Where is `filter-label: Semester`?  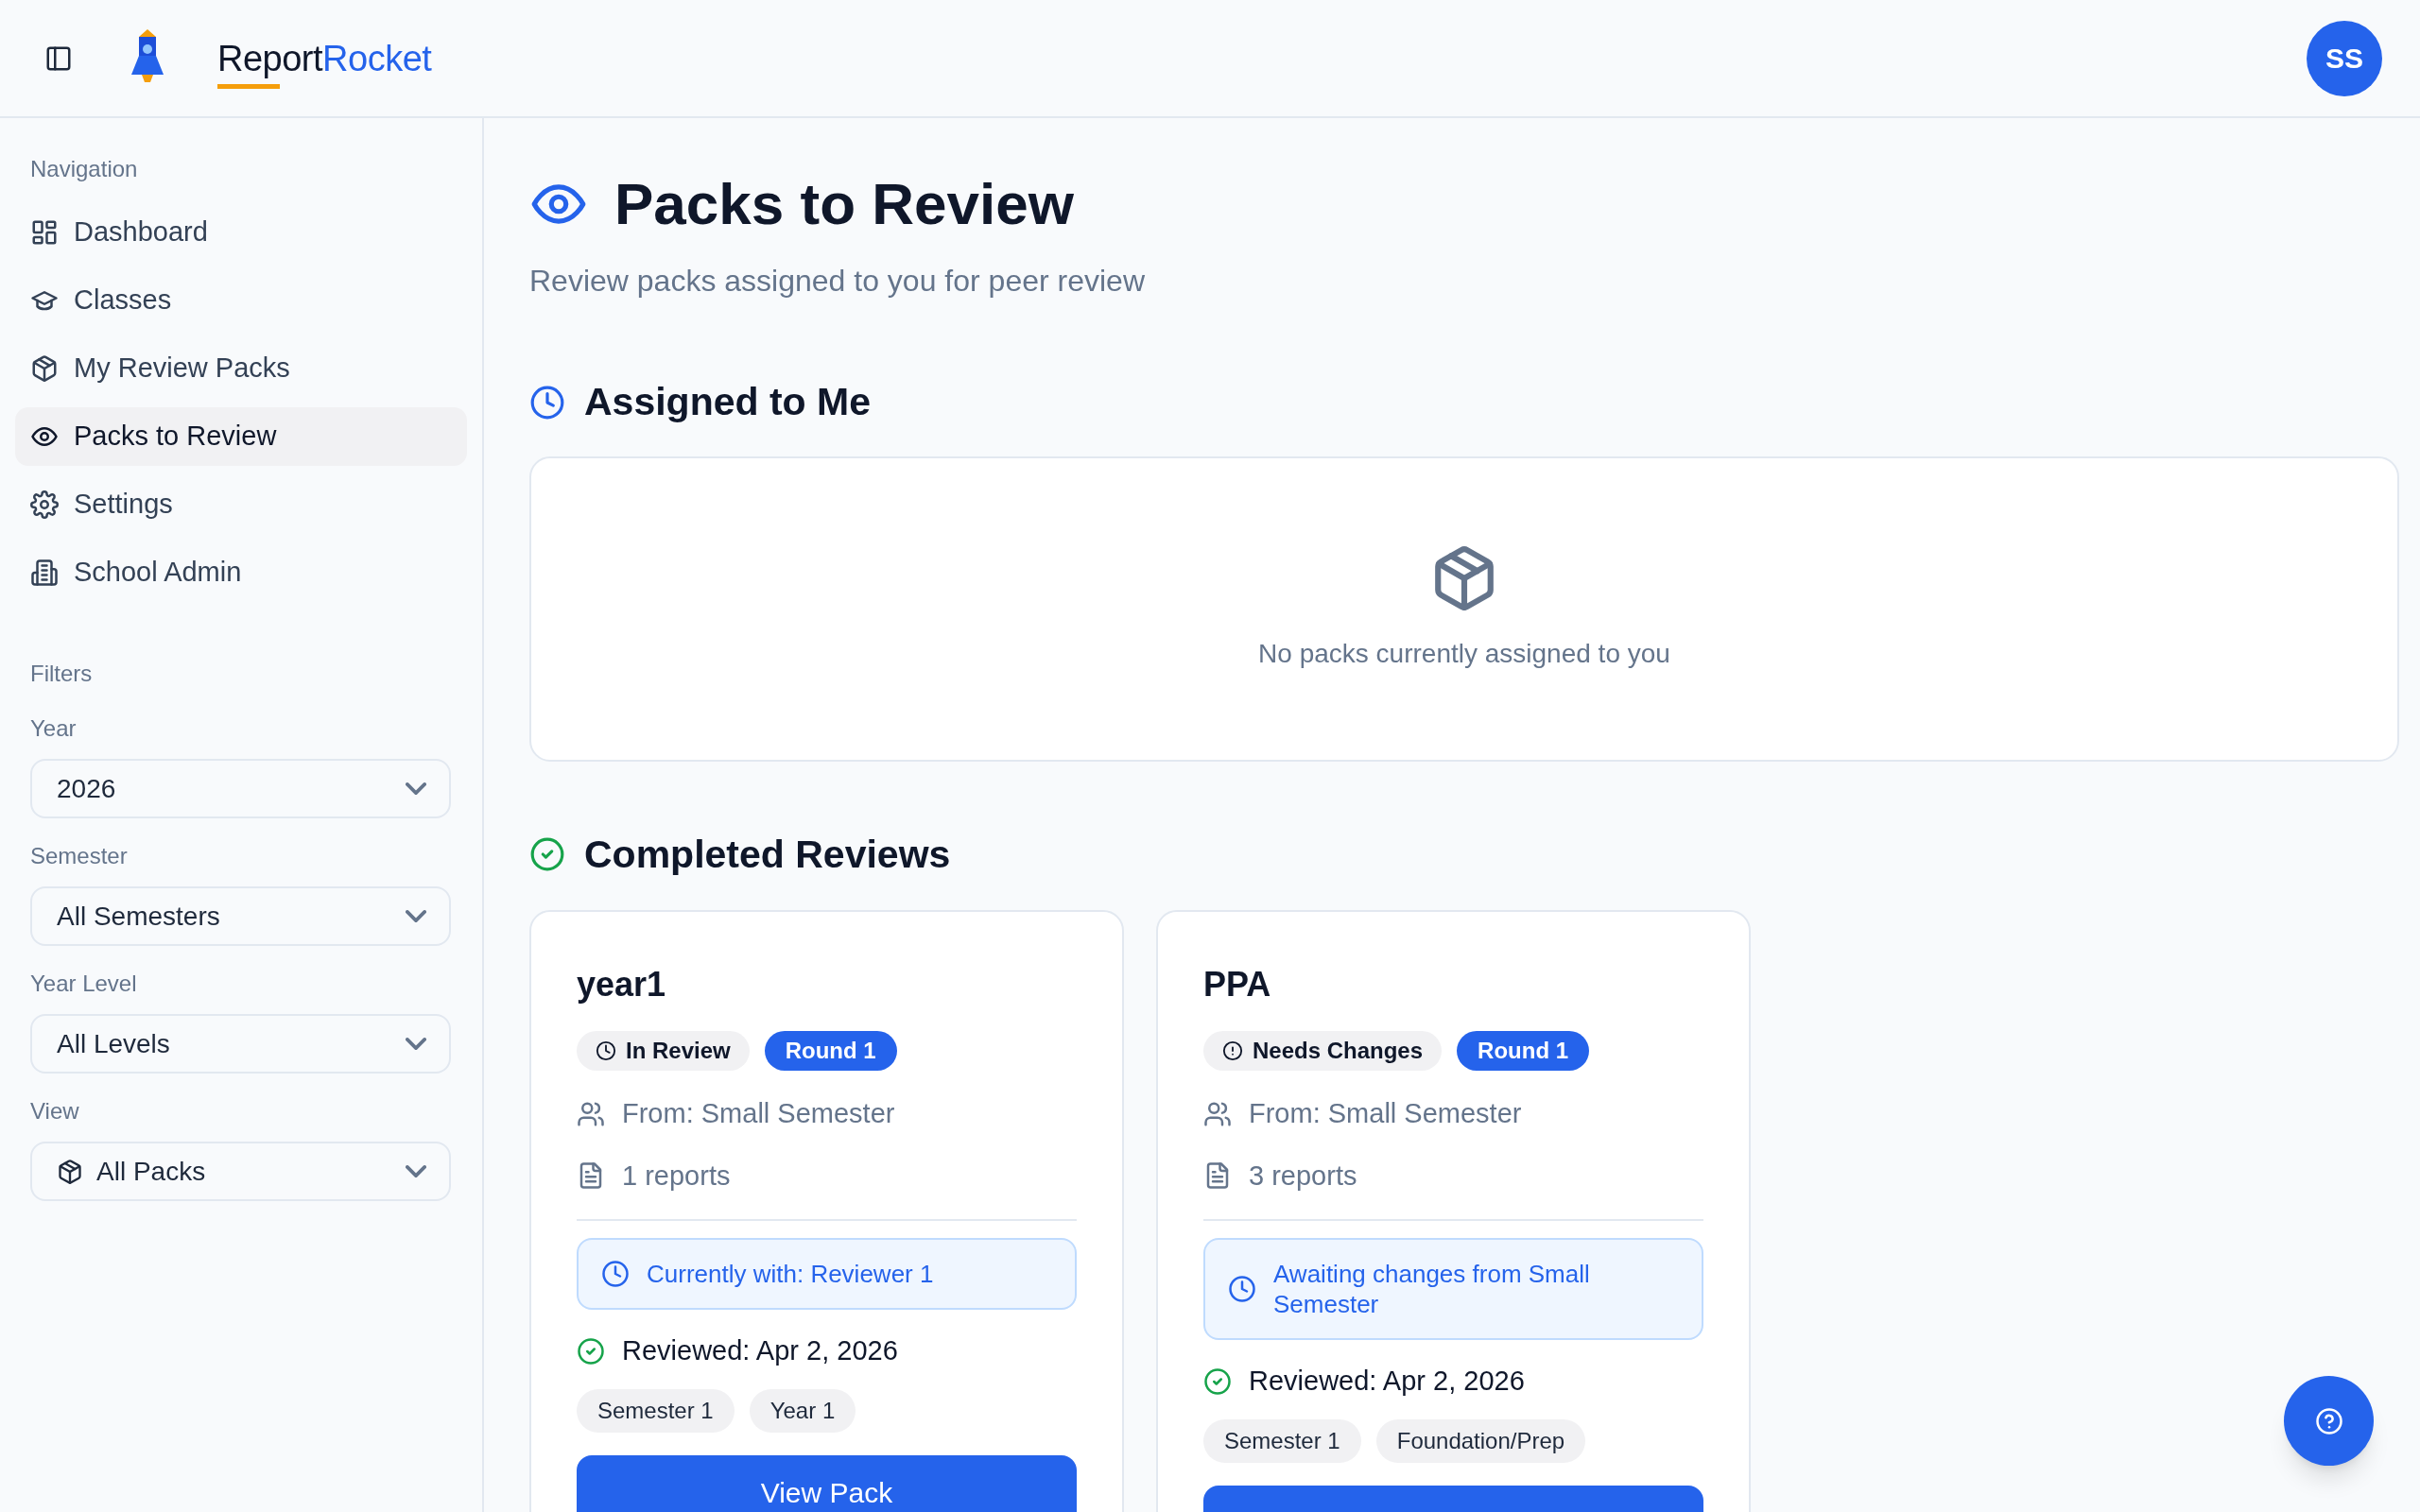
filter-label: Semester is located at coordinates (79, 856).